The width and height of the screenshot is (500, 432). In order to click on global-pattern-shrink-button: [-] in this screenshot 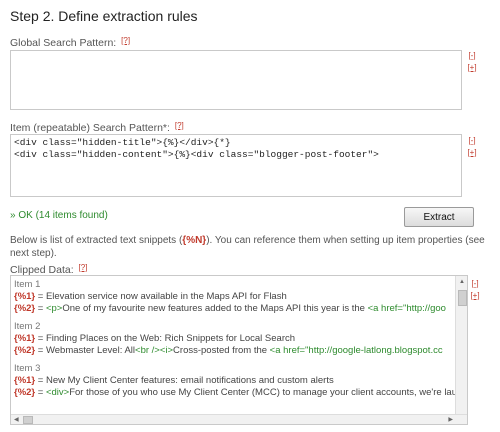, I will do `click(472, 55)`.